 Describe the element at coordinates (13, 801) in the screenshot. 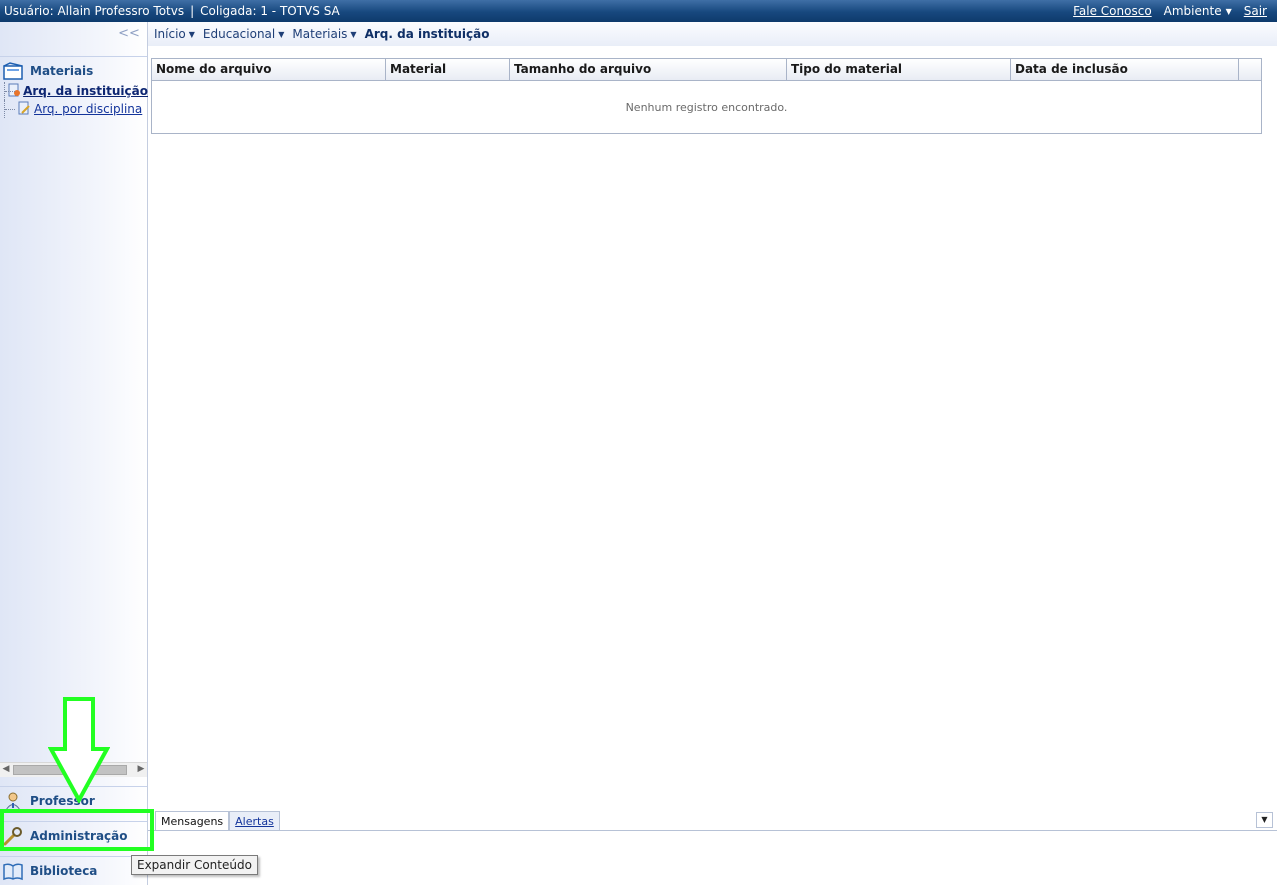

I see `professor-icon` at that location.